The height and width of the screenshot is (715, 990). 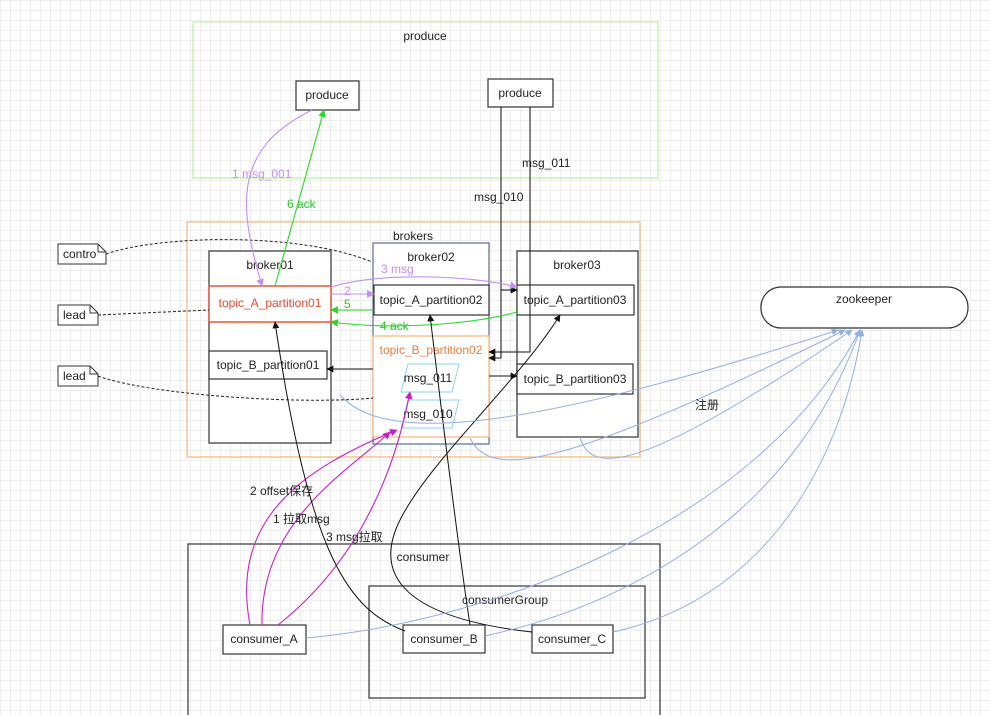 I want to click on broker03-title: broker03, so click(x=577, y=265).